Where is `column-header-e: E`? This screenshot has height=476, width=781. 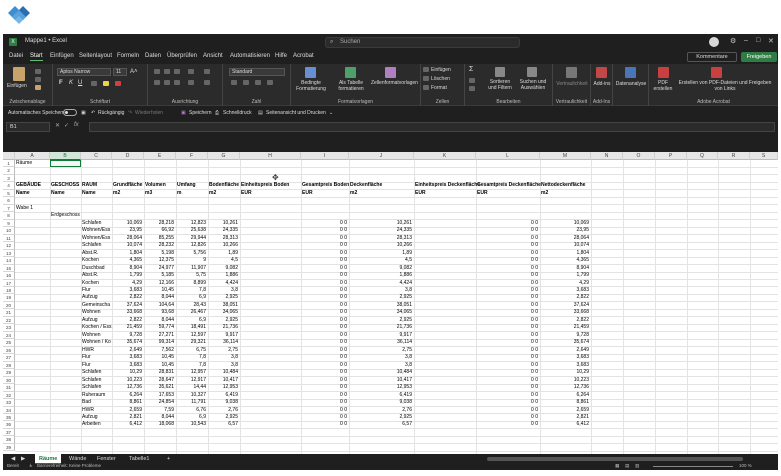 column-header-e: E is located at coordinates (160, 156).